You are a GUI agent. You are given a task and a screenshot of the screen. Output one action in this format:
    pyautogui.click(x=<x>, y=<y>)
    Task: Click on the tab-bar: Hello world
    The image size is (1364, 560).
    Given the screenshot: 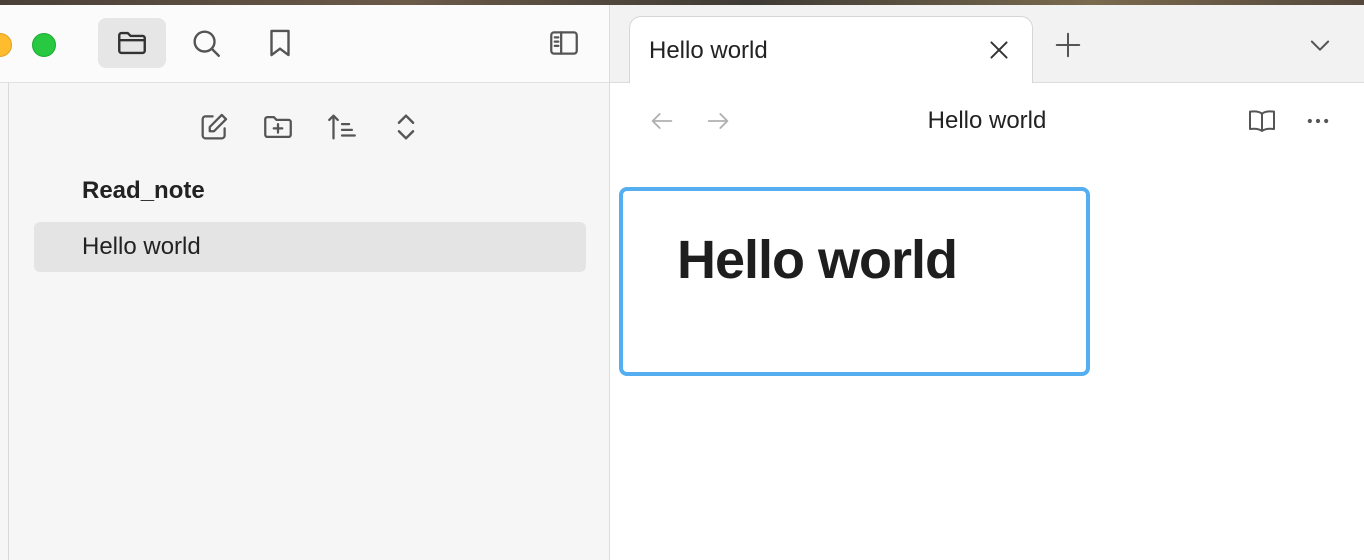 What is the action you would take?
    pyautogui.click(x=987, y=44)
    